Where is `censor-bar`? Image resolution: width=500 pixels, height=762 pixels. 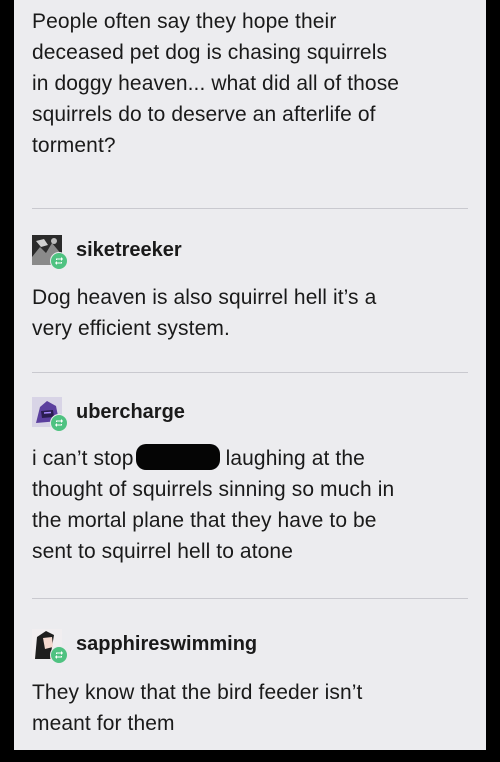 censor-bar is located at coordinates (177, 457).